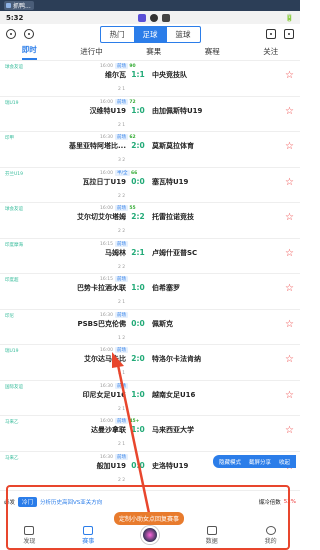 This screenshot has width=320, height=550. What do you see at coordinates (142, 17) in the screenshot?
I see `vpn-icon` at bounding box center [142, 17].